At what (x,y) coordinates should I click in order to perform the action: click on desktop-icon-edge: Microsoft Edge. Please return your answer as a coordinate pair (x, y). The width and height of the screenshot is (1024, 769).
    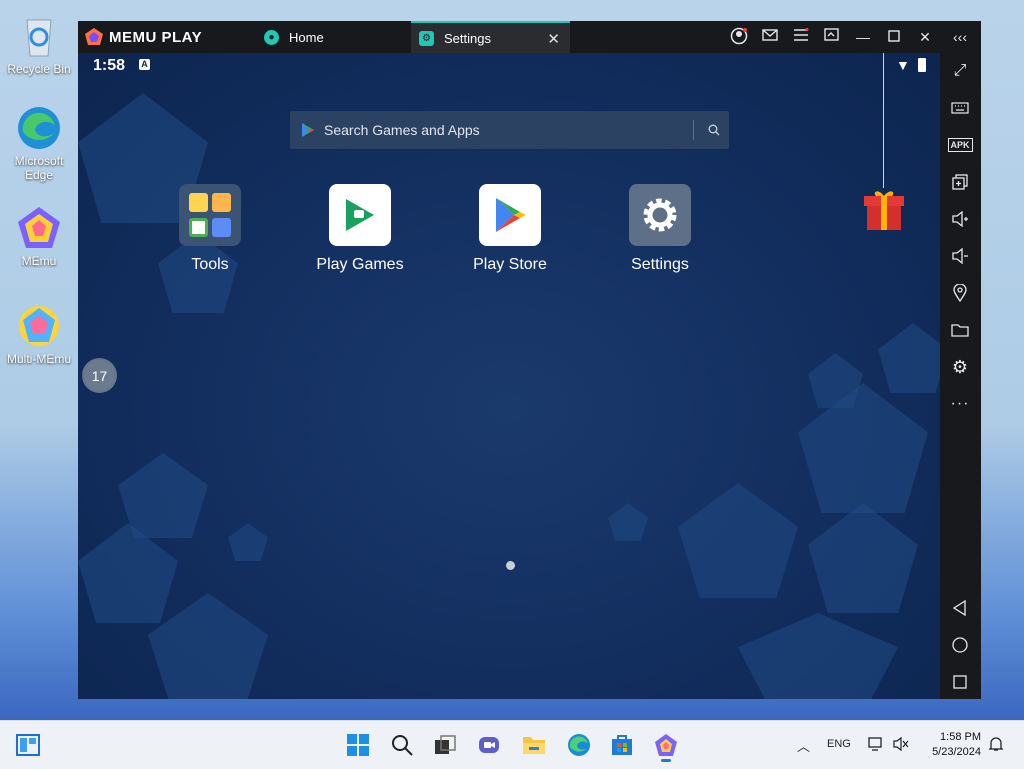
    Looking at the image, I should click on (39, 143).